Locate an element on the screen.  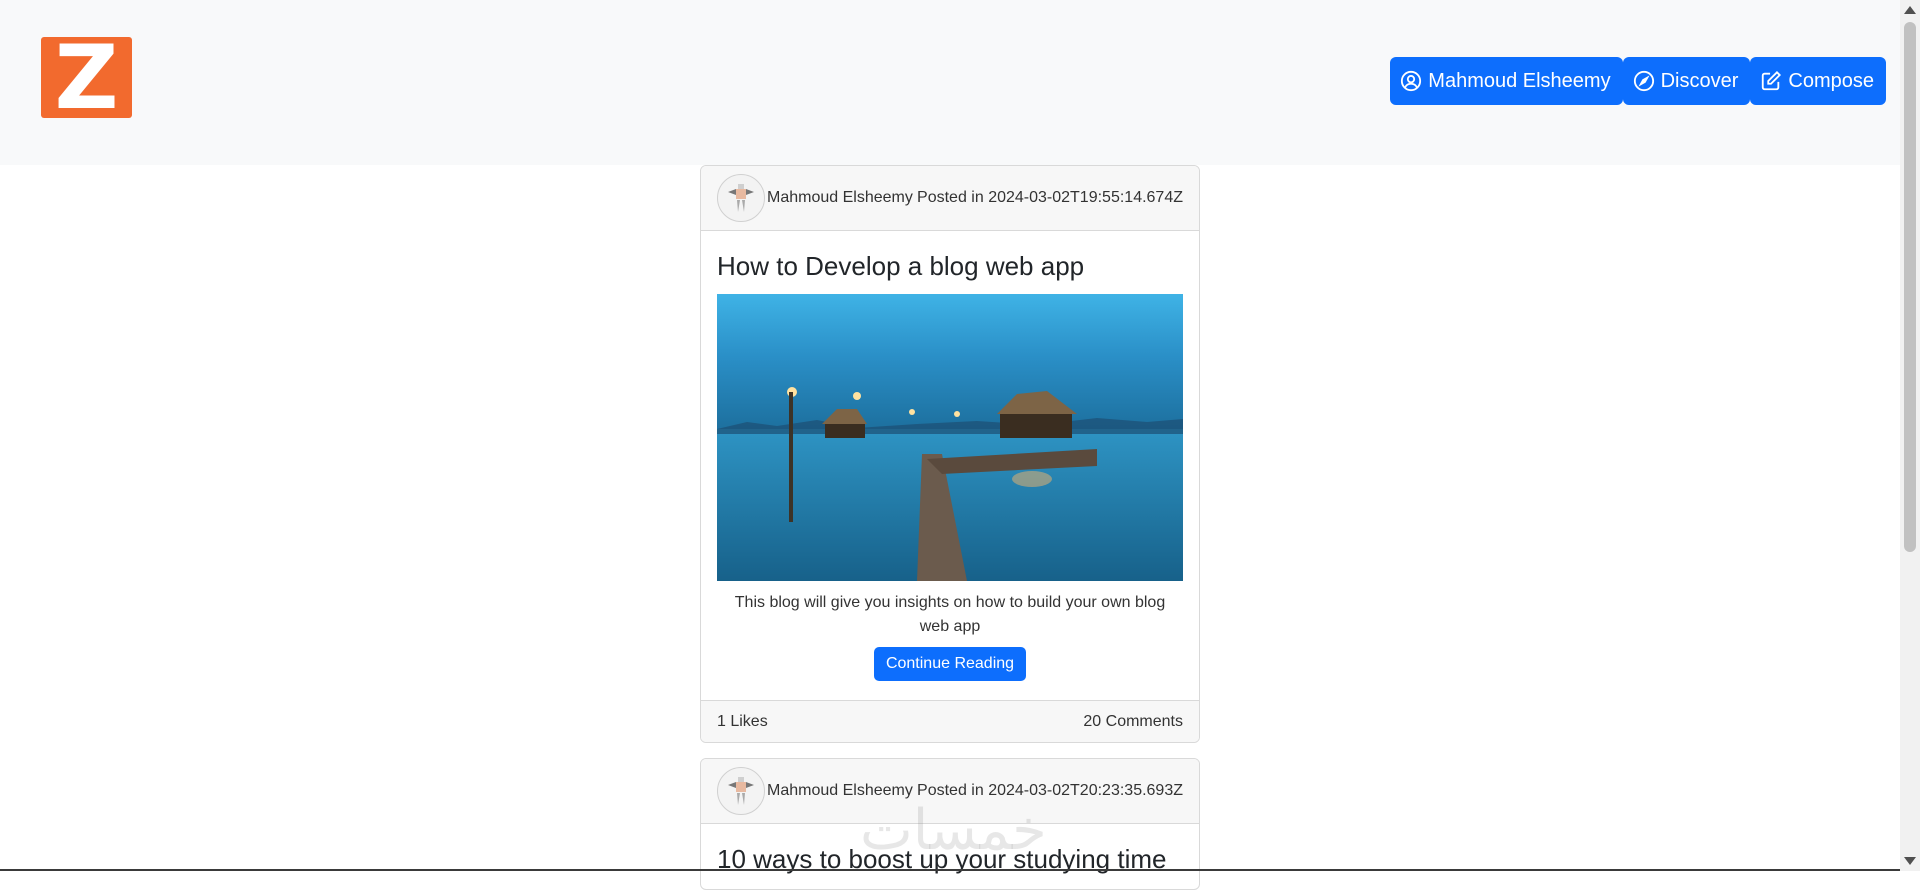
compose-button: Compose is located at coordinates (1818, 81).